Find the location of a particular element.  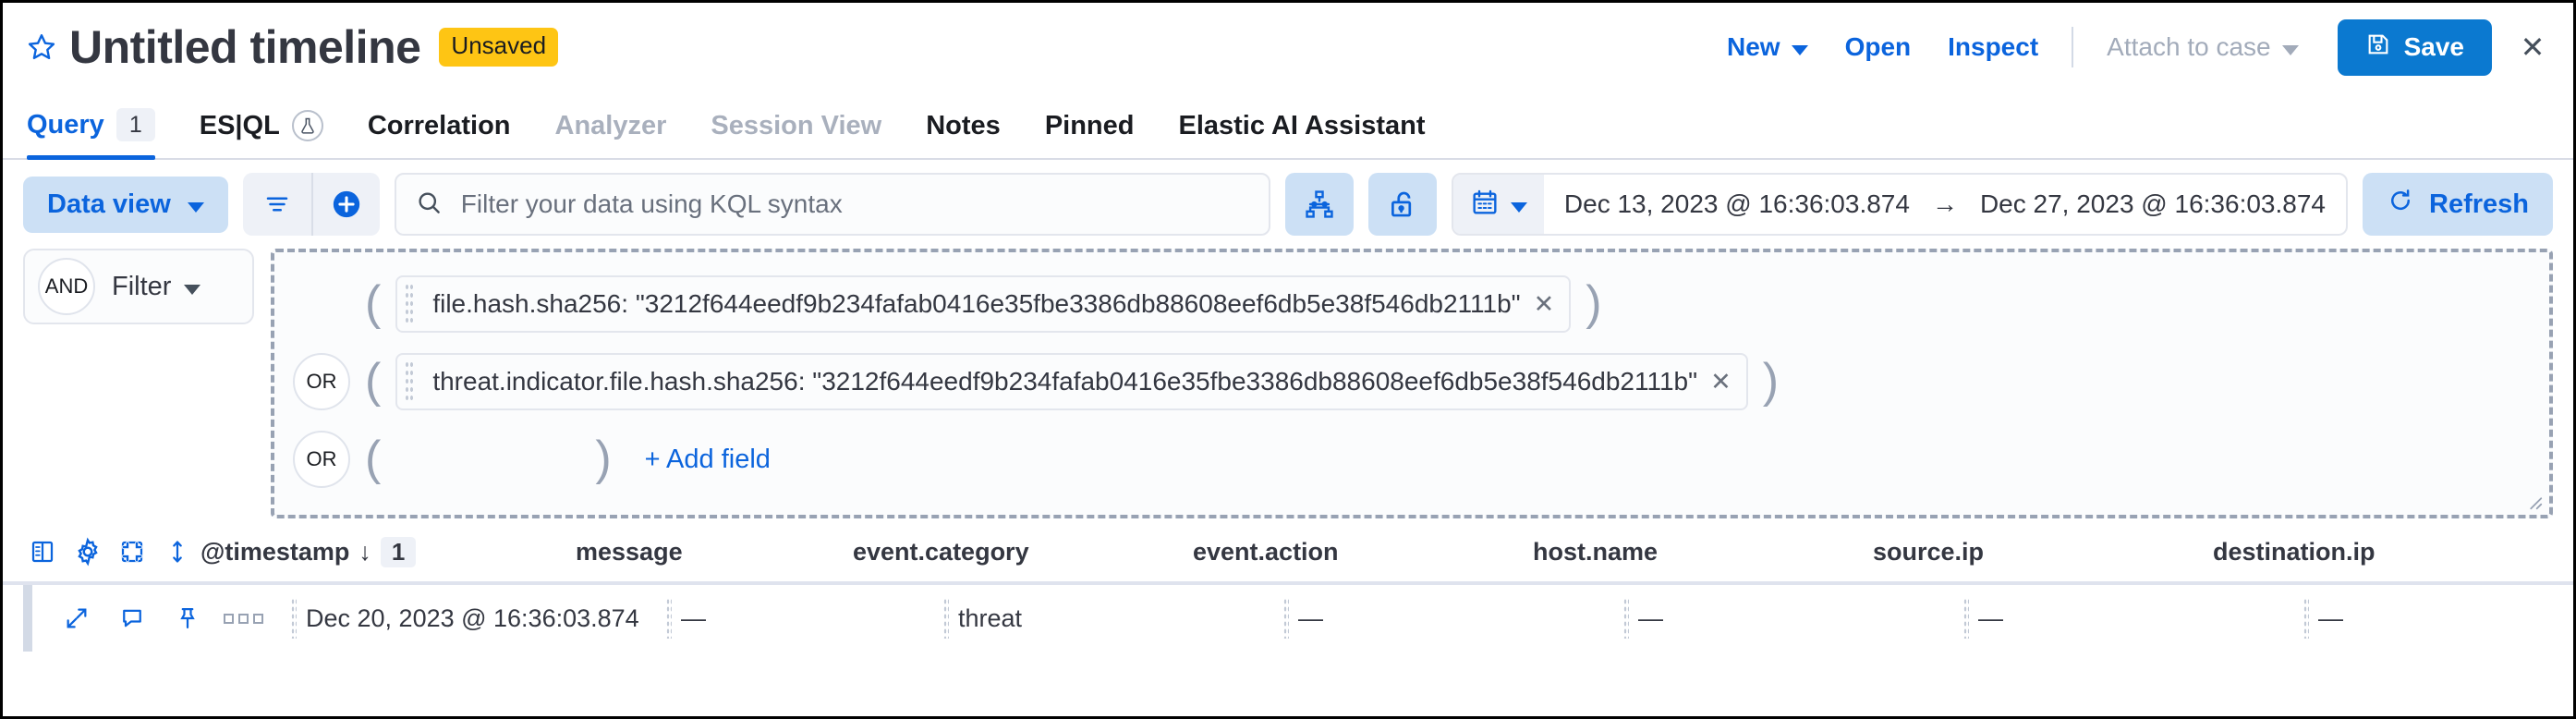

date-start: Dec 13, 2023 @ 16:36:03.874 is located at coordinates (1737, 204).